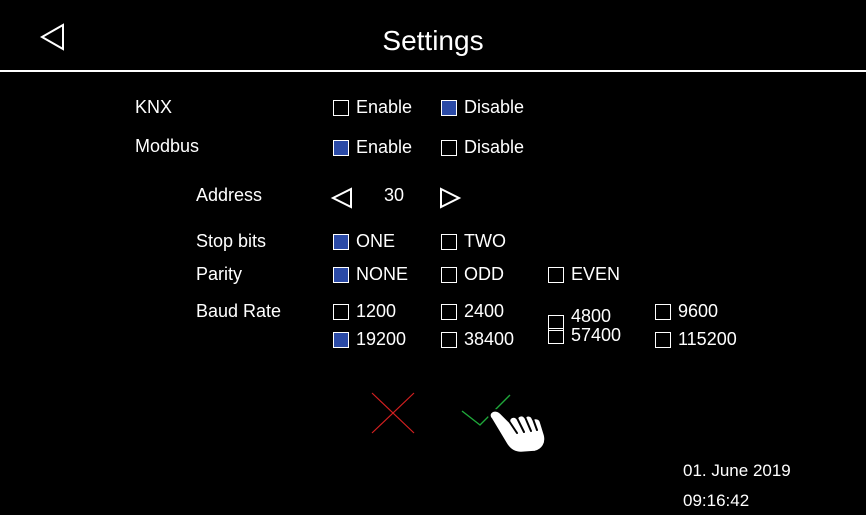 The height and width of the screenshot is (515, 866). What do you see at coordinates (376, 241) in the screenshot?
I see `option-label: ONE` at bounding box center [376, 241].